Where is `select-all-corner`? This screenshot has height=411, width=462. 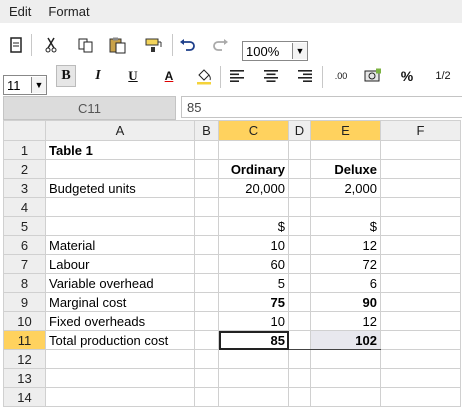 select-all-corner is located at coordinates (24, 130).